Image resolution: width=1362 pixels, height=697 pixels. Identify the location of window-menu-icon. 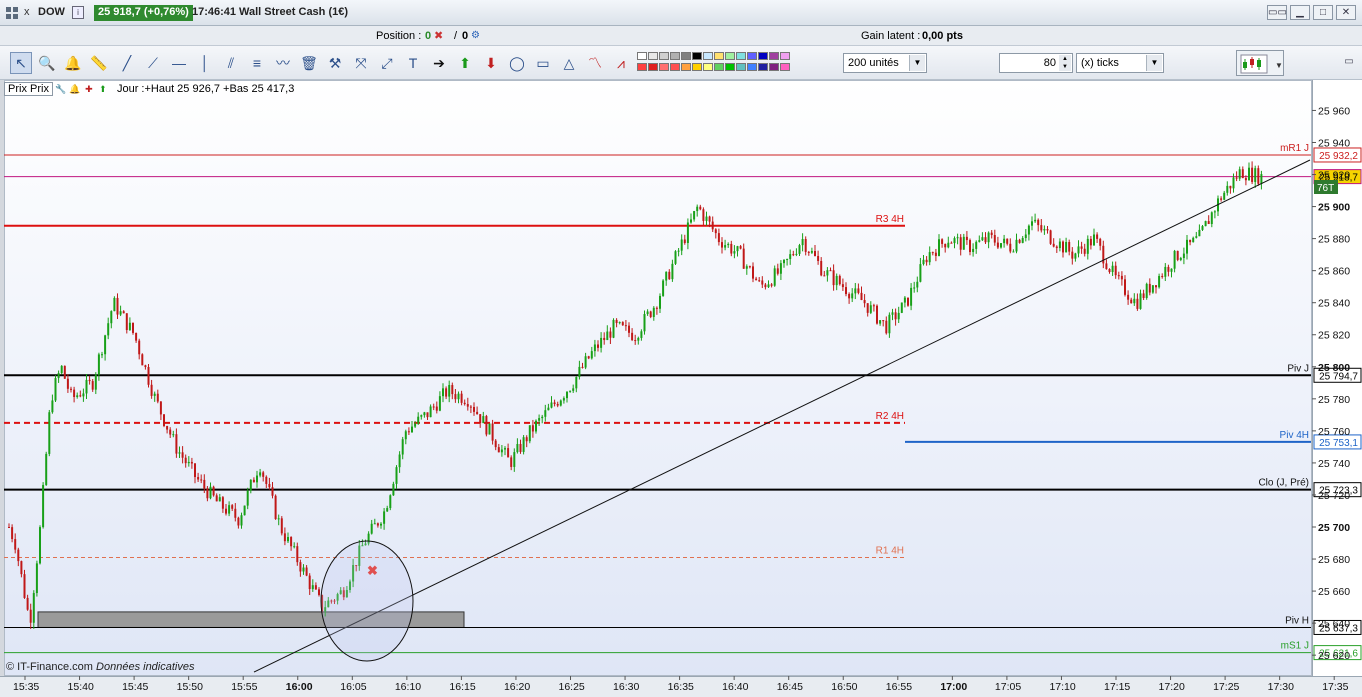
(12, 13).